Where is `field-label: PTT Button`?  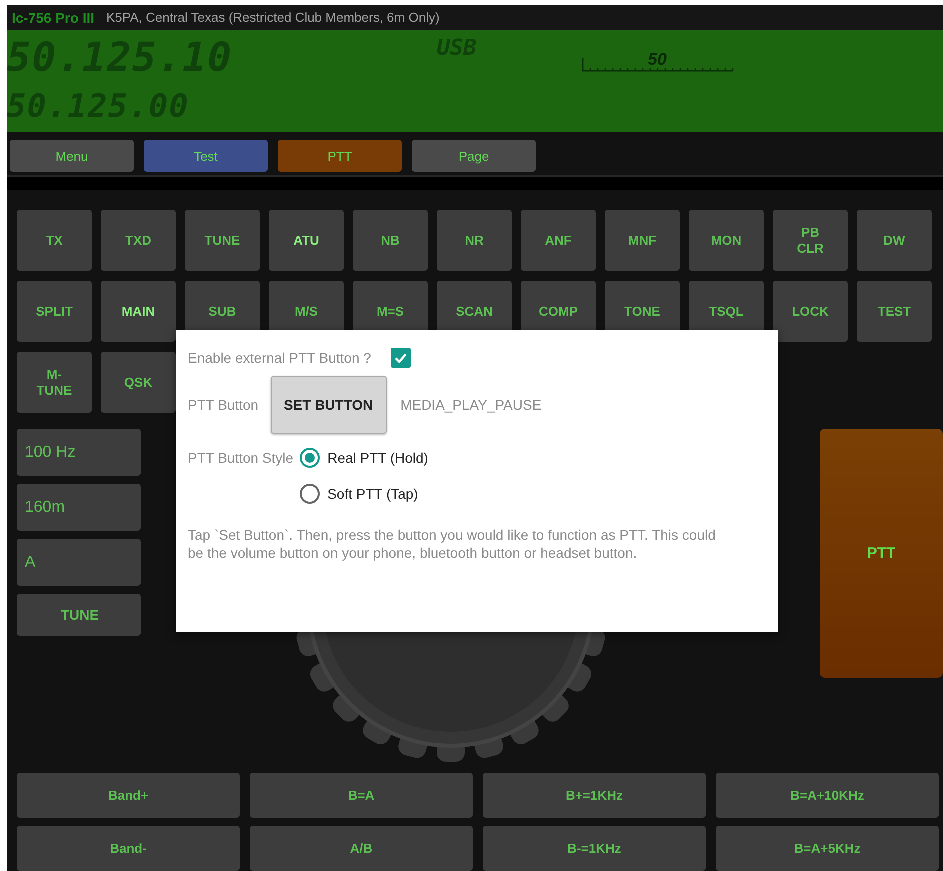 field-label: PTT Button is located at coordinates (223, 405).